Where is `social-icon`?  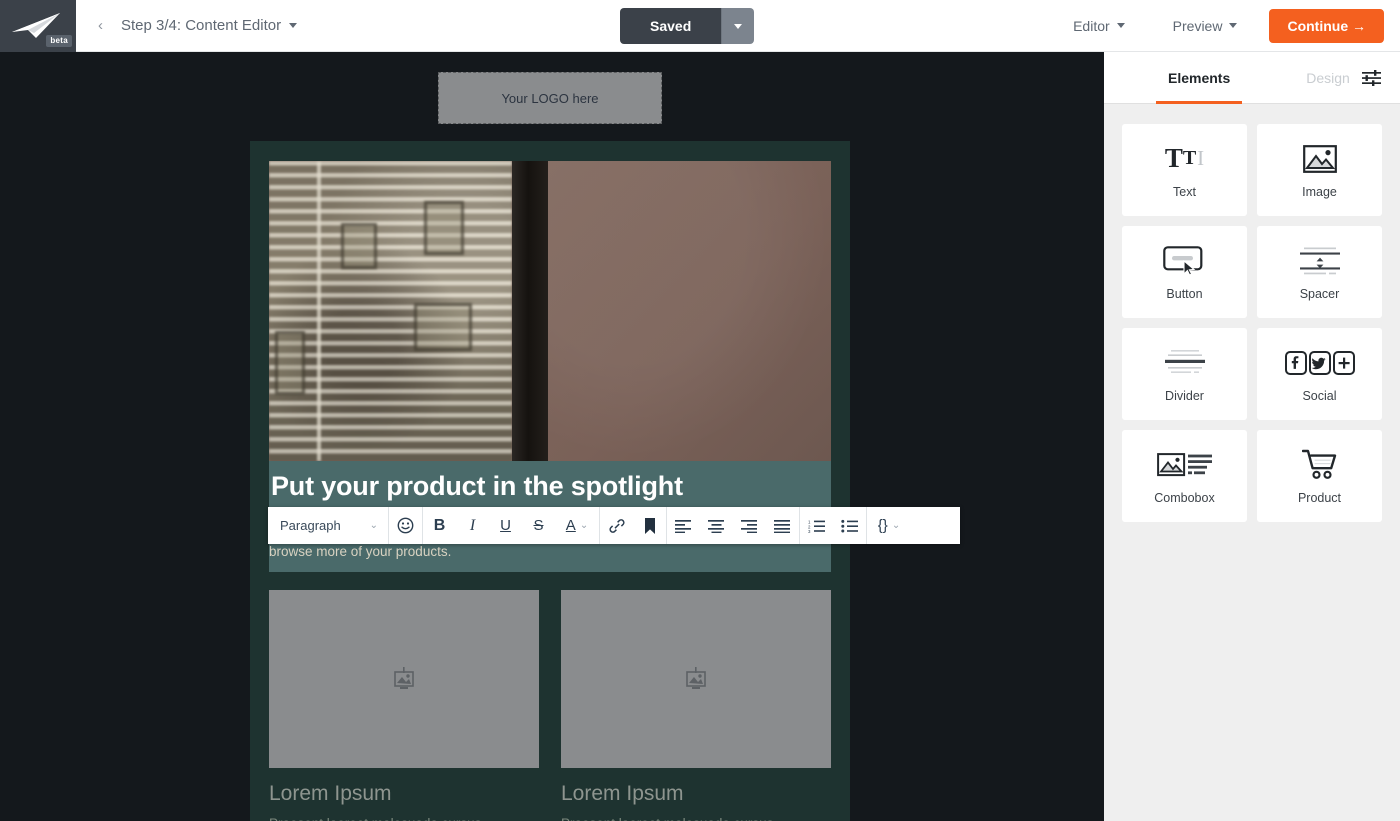 social-icon is located at coordinates (1319, 363).